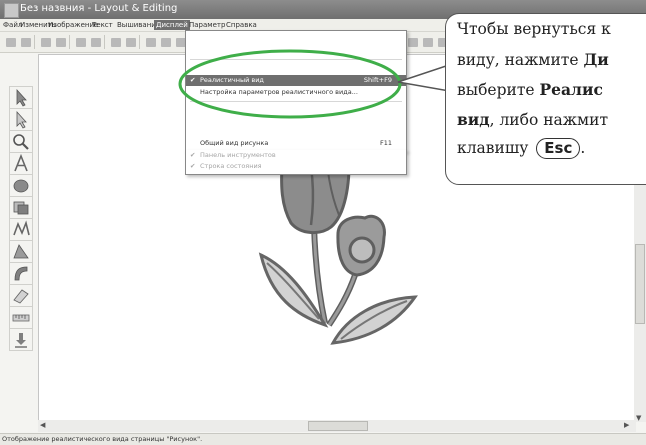 The image size is (646, 445). I want to click on callout-line-1: Чтобы вернуться к, so click(534, 29).